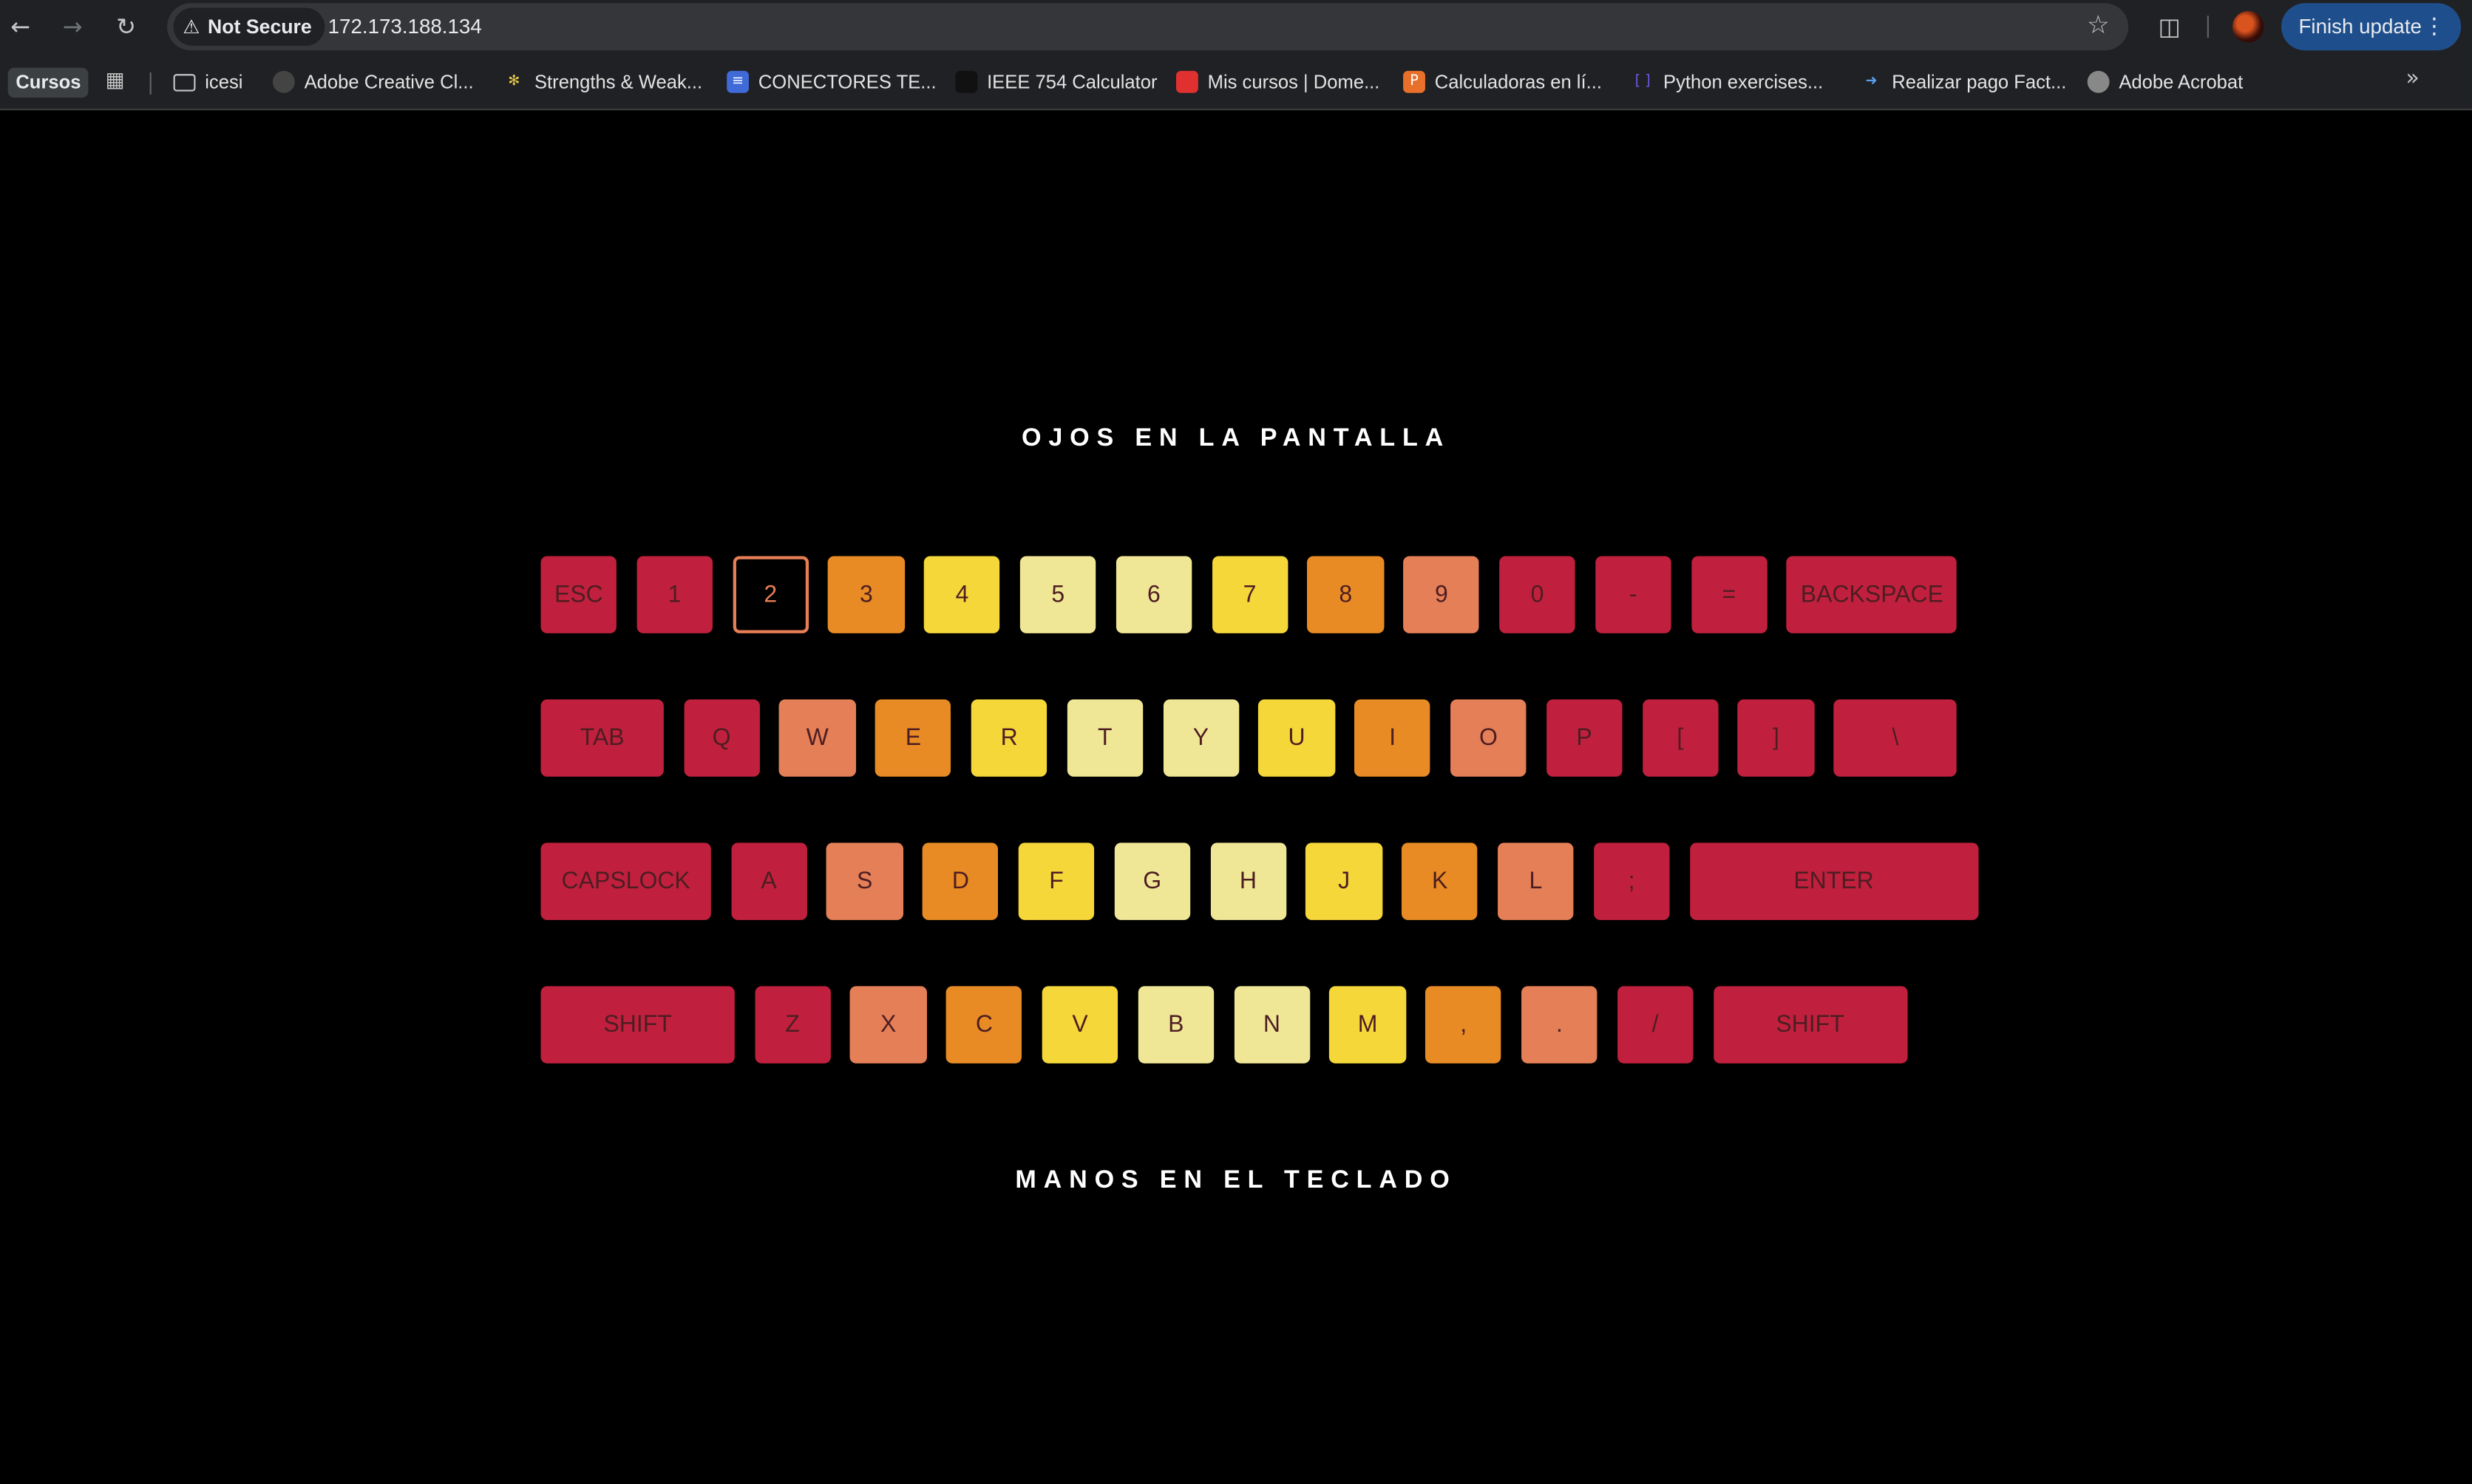  I want to click on finish-update-button: Finish update ⋮, so click(2371, 27).